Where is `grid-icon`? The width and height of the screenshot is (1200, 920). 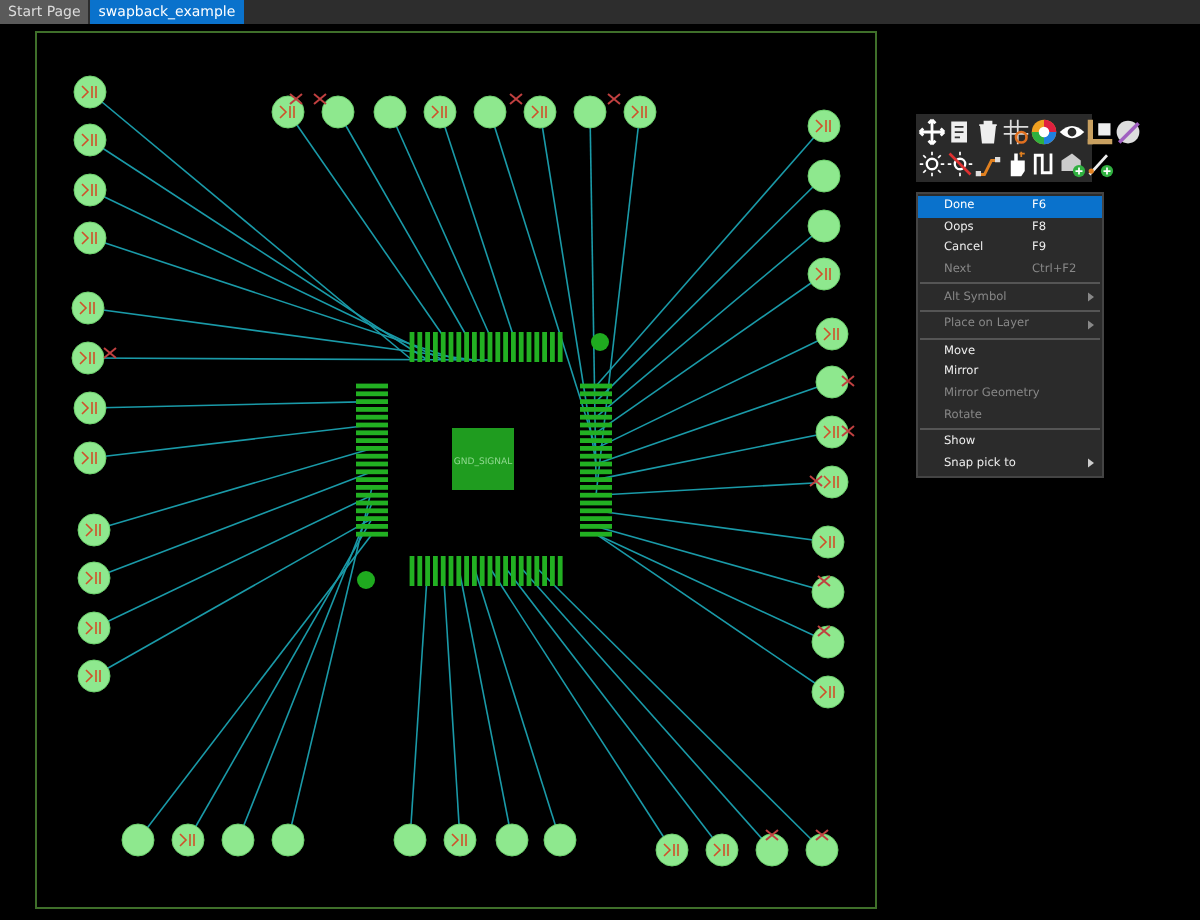
grid-icon is located at coordinates (1016, 132).